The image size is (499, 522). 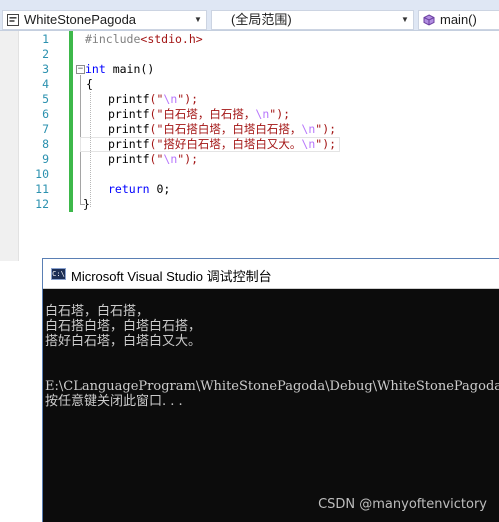 What do you see at coordinates (129, 189) in the screenshot?
I see `keyword-return: return` at bounding box center [129, 189].